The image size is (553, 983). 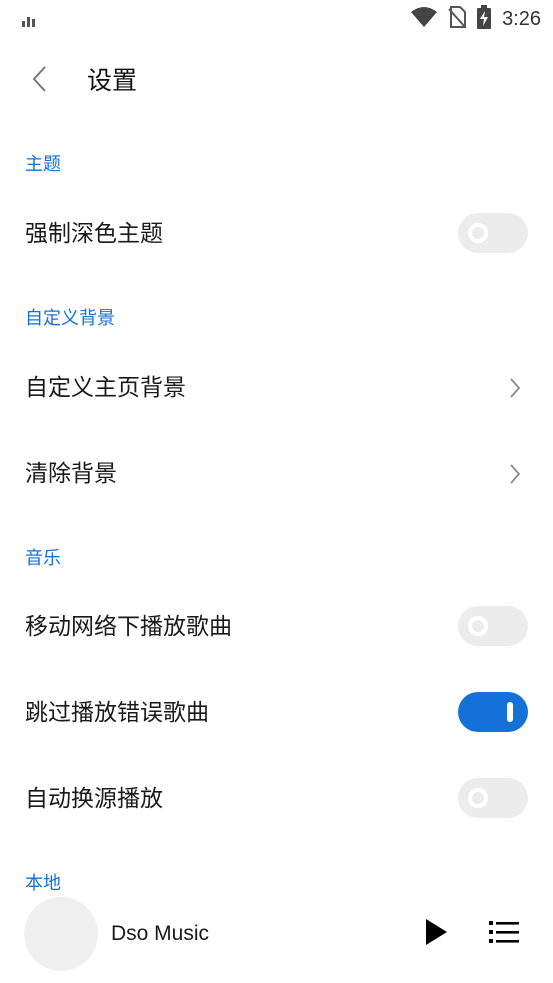 What do you see at coordinates (43, 164) in the screenshot?
I see `section-header-theme: 主题` at bounding box center [43, 164].